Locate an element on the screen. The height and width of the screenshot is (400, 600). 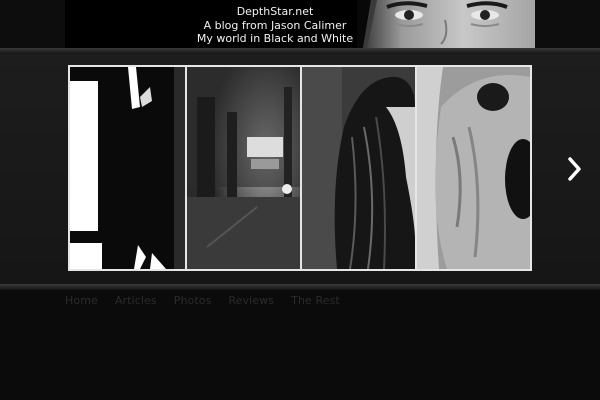
nav-item-articles: Articles is located at coordinates (136, 302).